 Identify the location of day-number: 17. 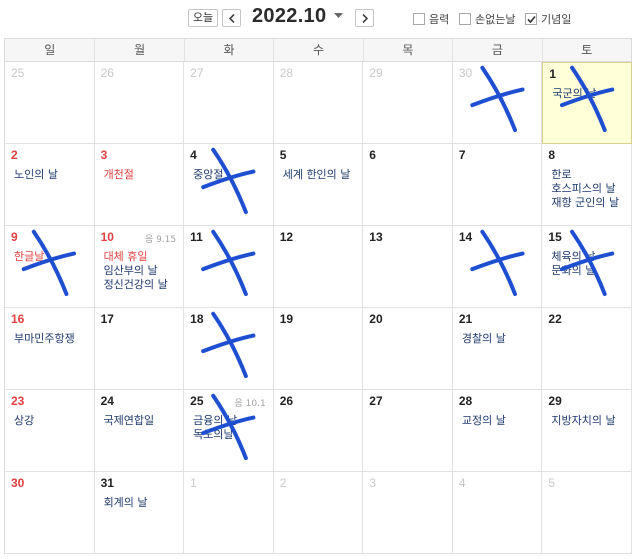
(107, 319).